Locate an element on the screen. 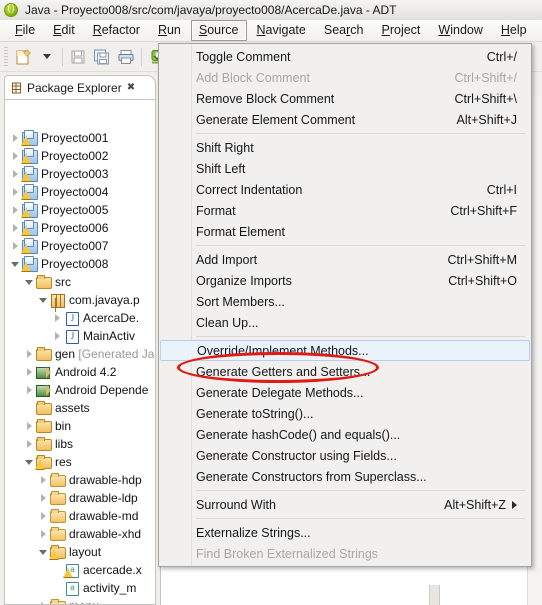 This screenshot has height=605, width=542. tree-item: menu is located at coordinates (80, 600).